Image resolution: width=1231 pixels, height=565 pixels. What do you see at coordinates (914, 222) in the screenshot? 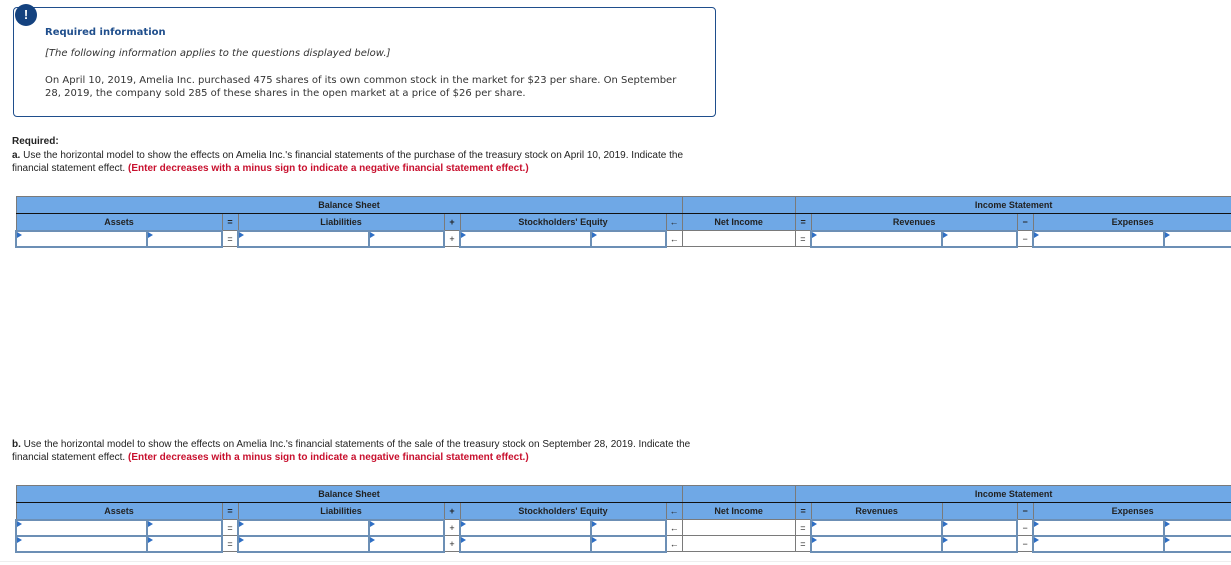
I see `revenues-header: Revenues` at bounding box center [914, 222].